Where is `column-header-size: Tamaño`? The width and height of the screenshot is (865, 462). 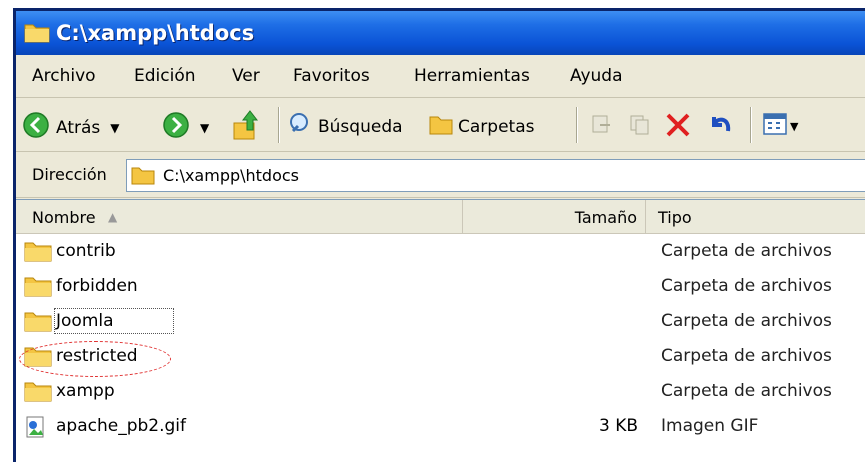 column-header-size: Tamaño is located at coordinates (554, 216).